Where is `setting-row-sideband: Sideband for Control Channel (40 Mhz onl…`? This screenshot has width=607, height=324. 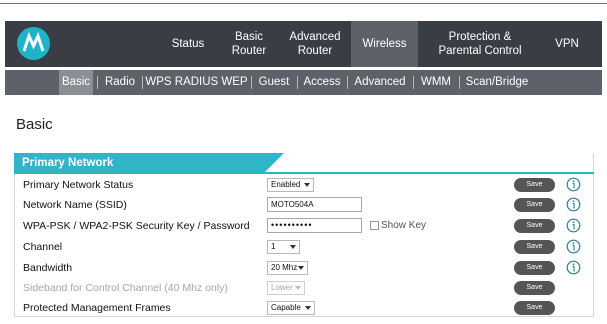 setting-row-sideband: Sideband for Control Channel (40 Mhz onl… is located at coordinates (304, 288).